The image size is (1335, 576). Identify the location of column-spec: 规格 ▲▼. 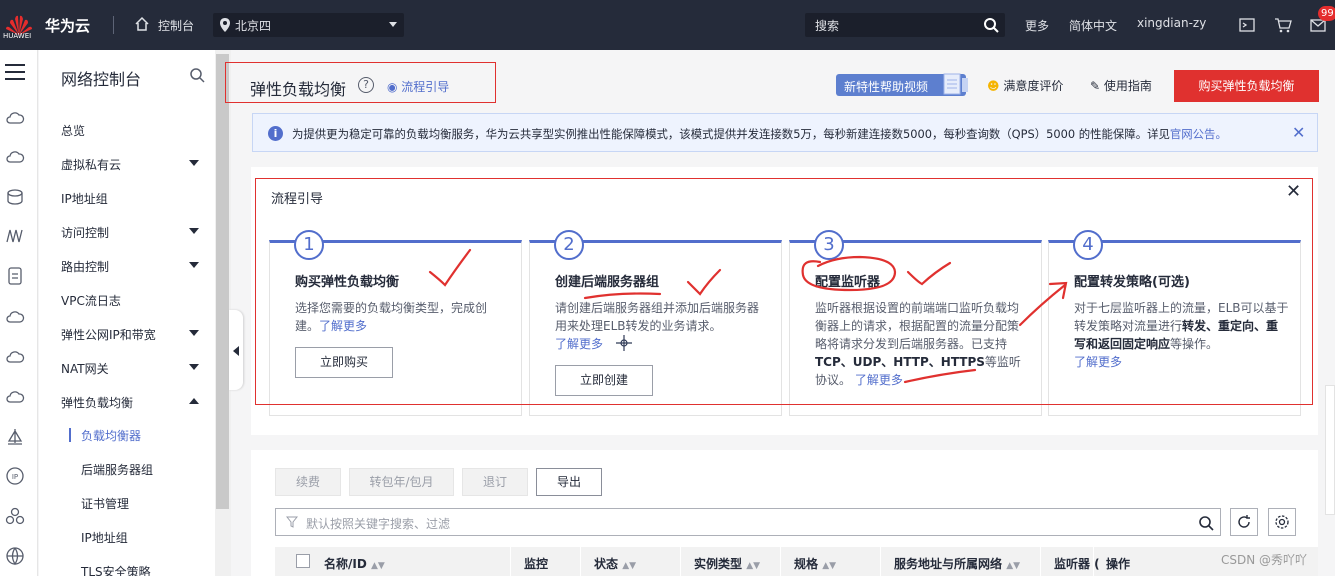
(815, 563).